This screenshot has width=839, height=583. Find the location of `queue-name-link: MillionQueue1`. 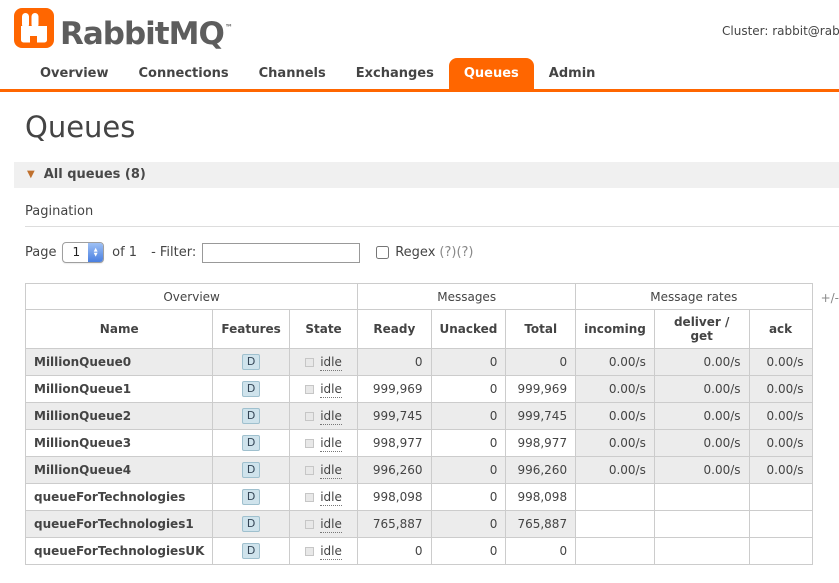

queue-name-link: MillionQueue1 is located at coordinates (119, 389).